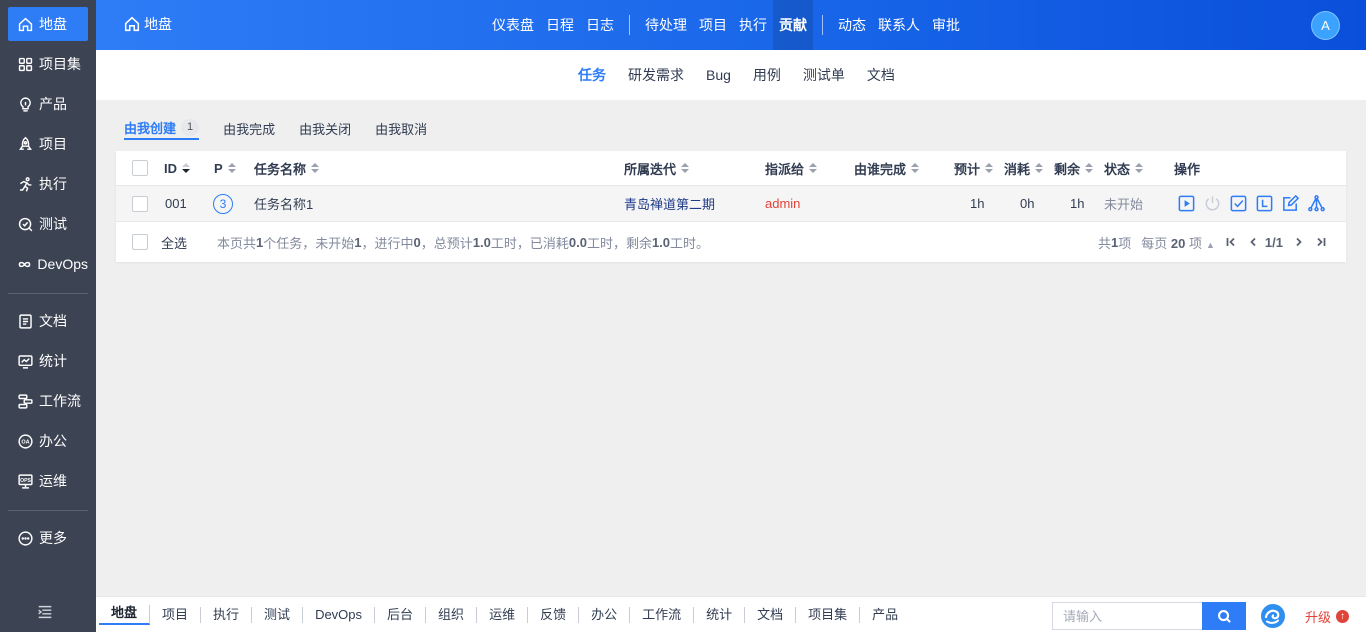 The width and height of the screenshot is (1366, 632). Describe the element at coordinates (1238, 203) in the screenshot. I see `finish-icon` at that location.